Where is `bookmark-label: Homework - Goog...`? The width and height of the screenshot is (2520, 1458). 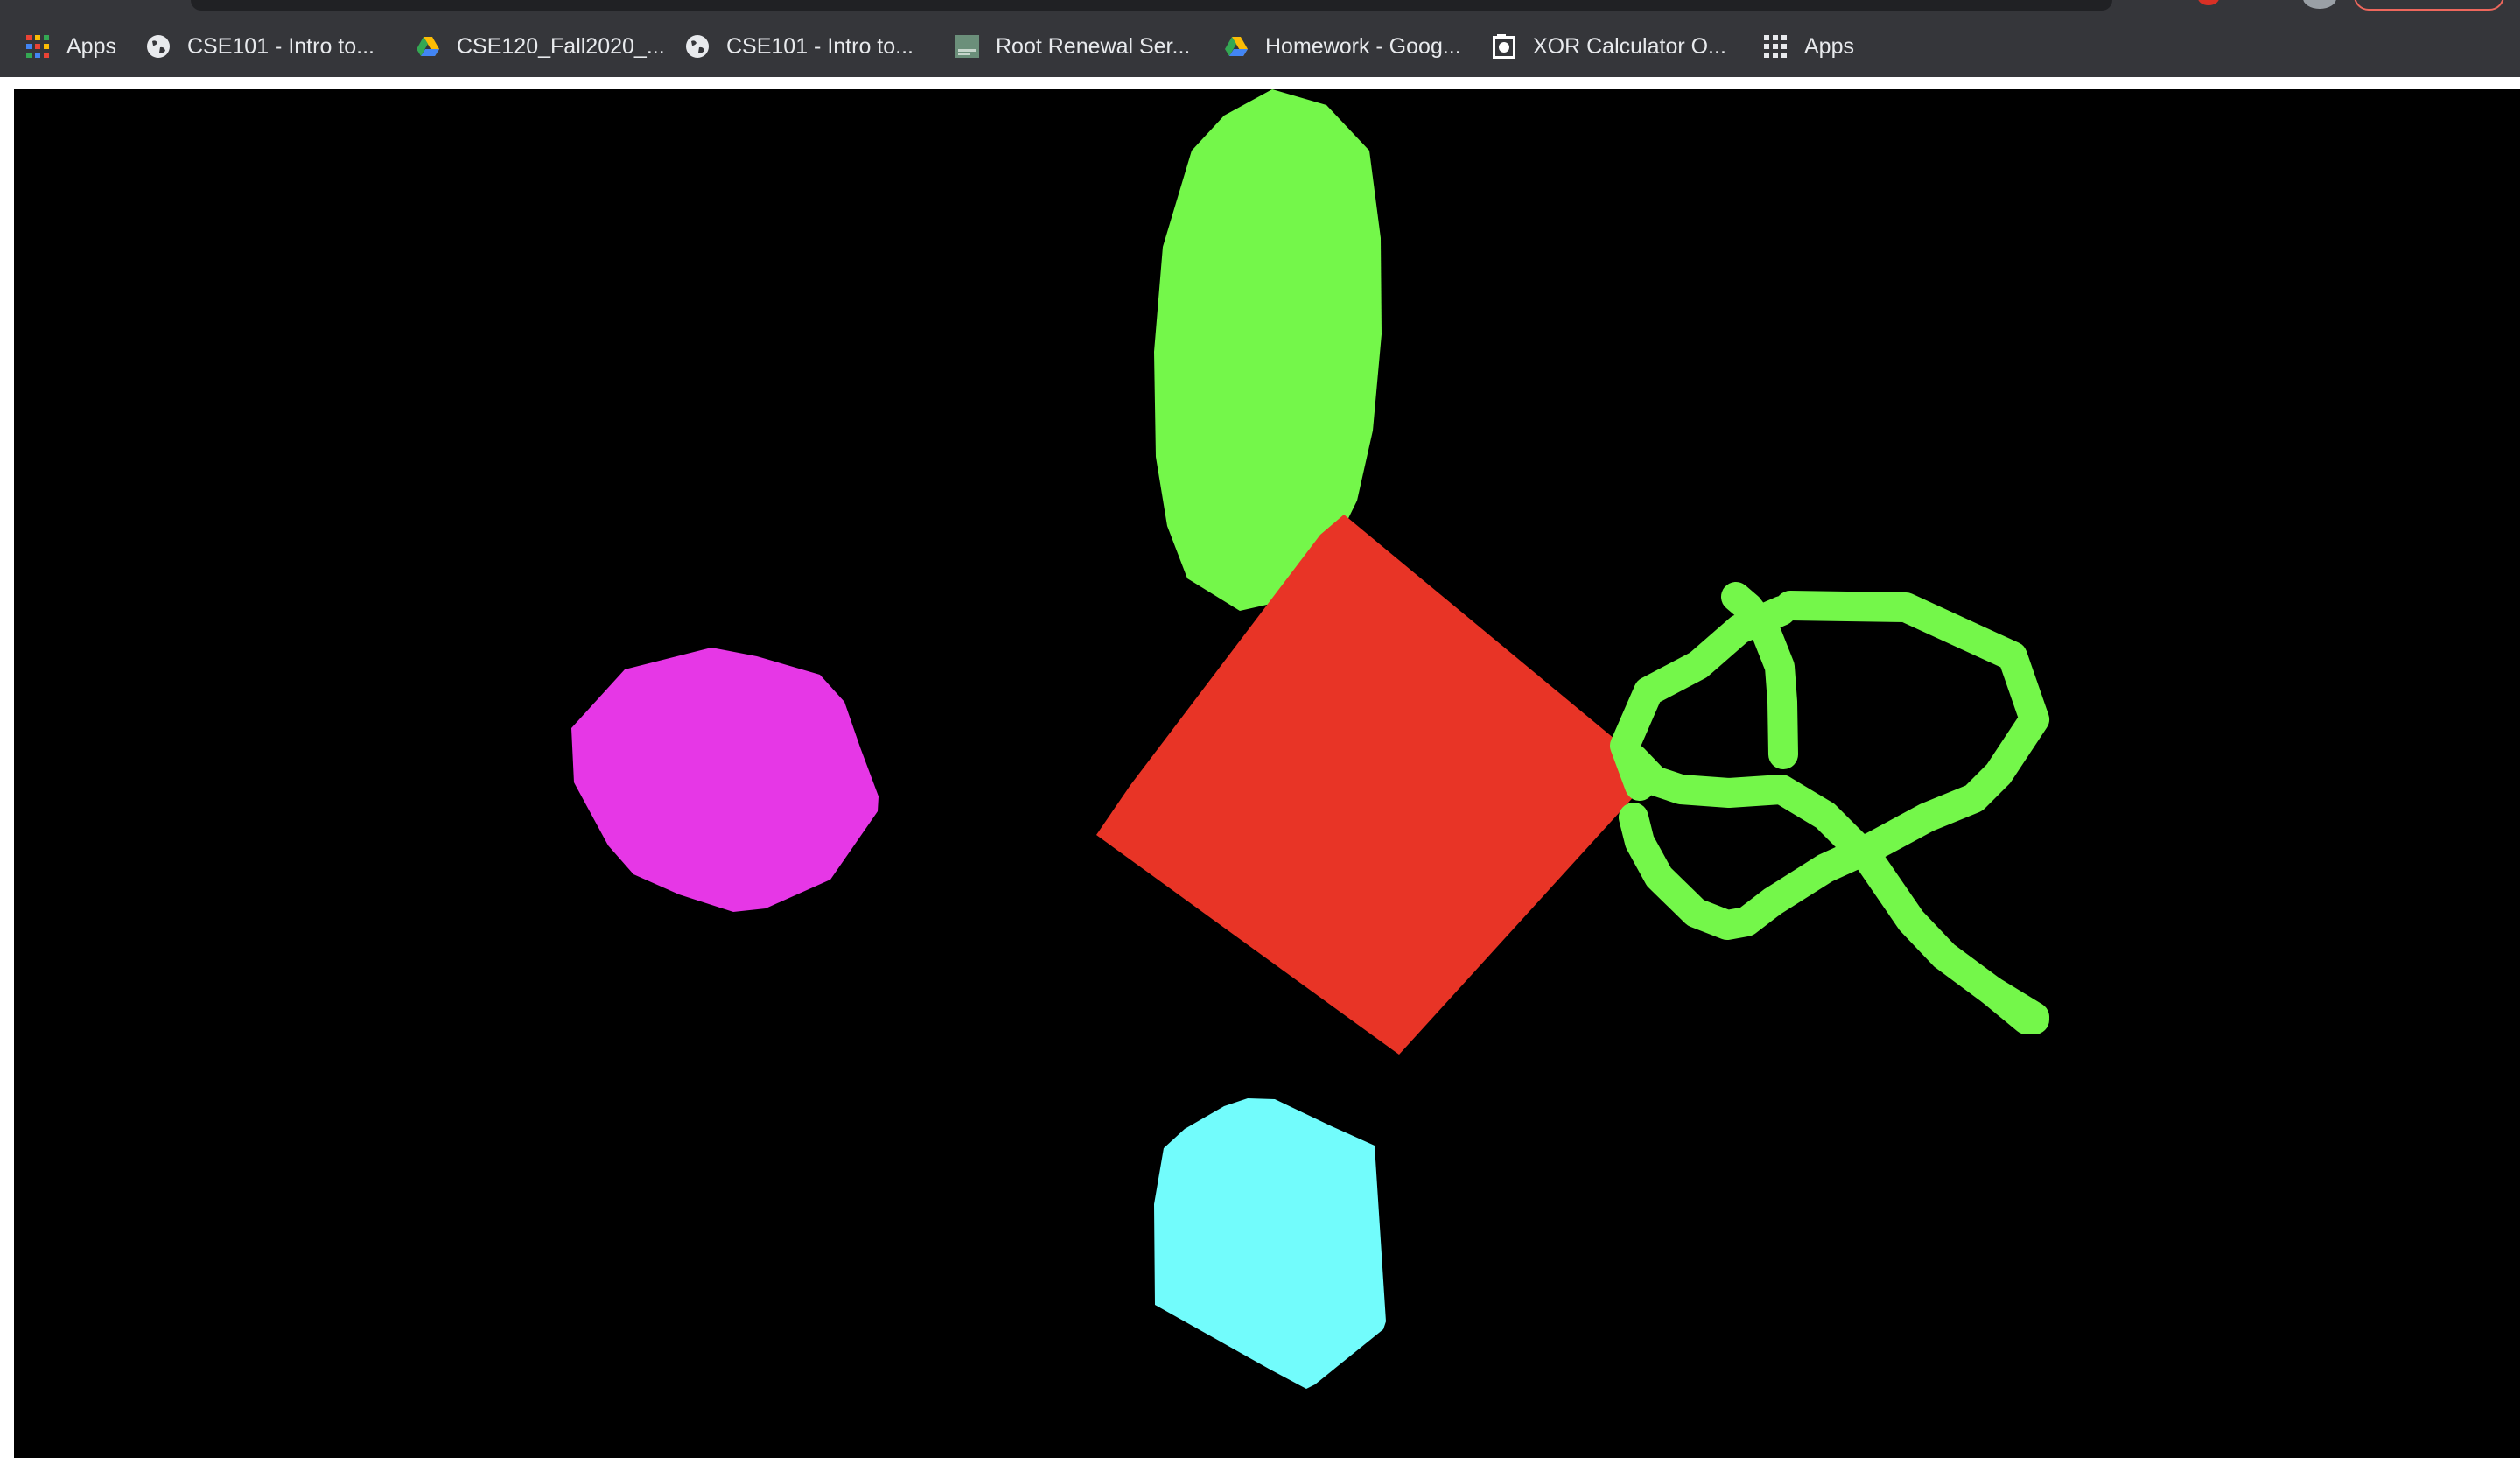 bookmark-label: Homework - Goog... is located at coordinates (1363, 46).